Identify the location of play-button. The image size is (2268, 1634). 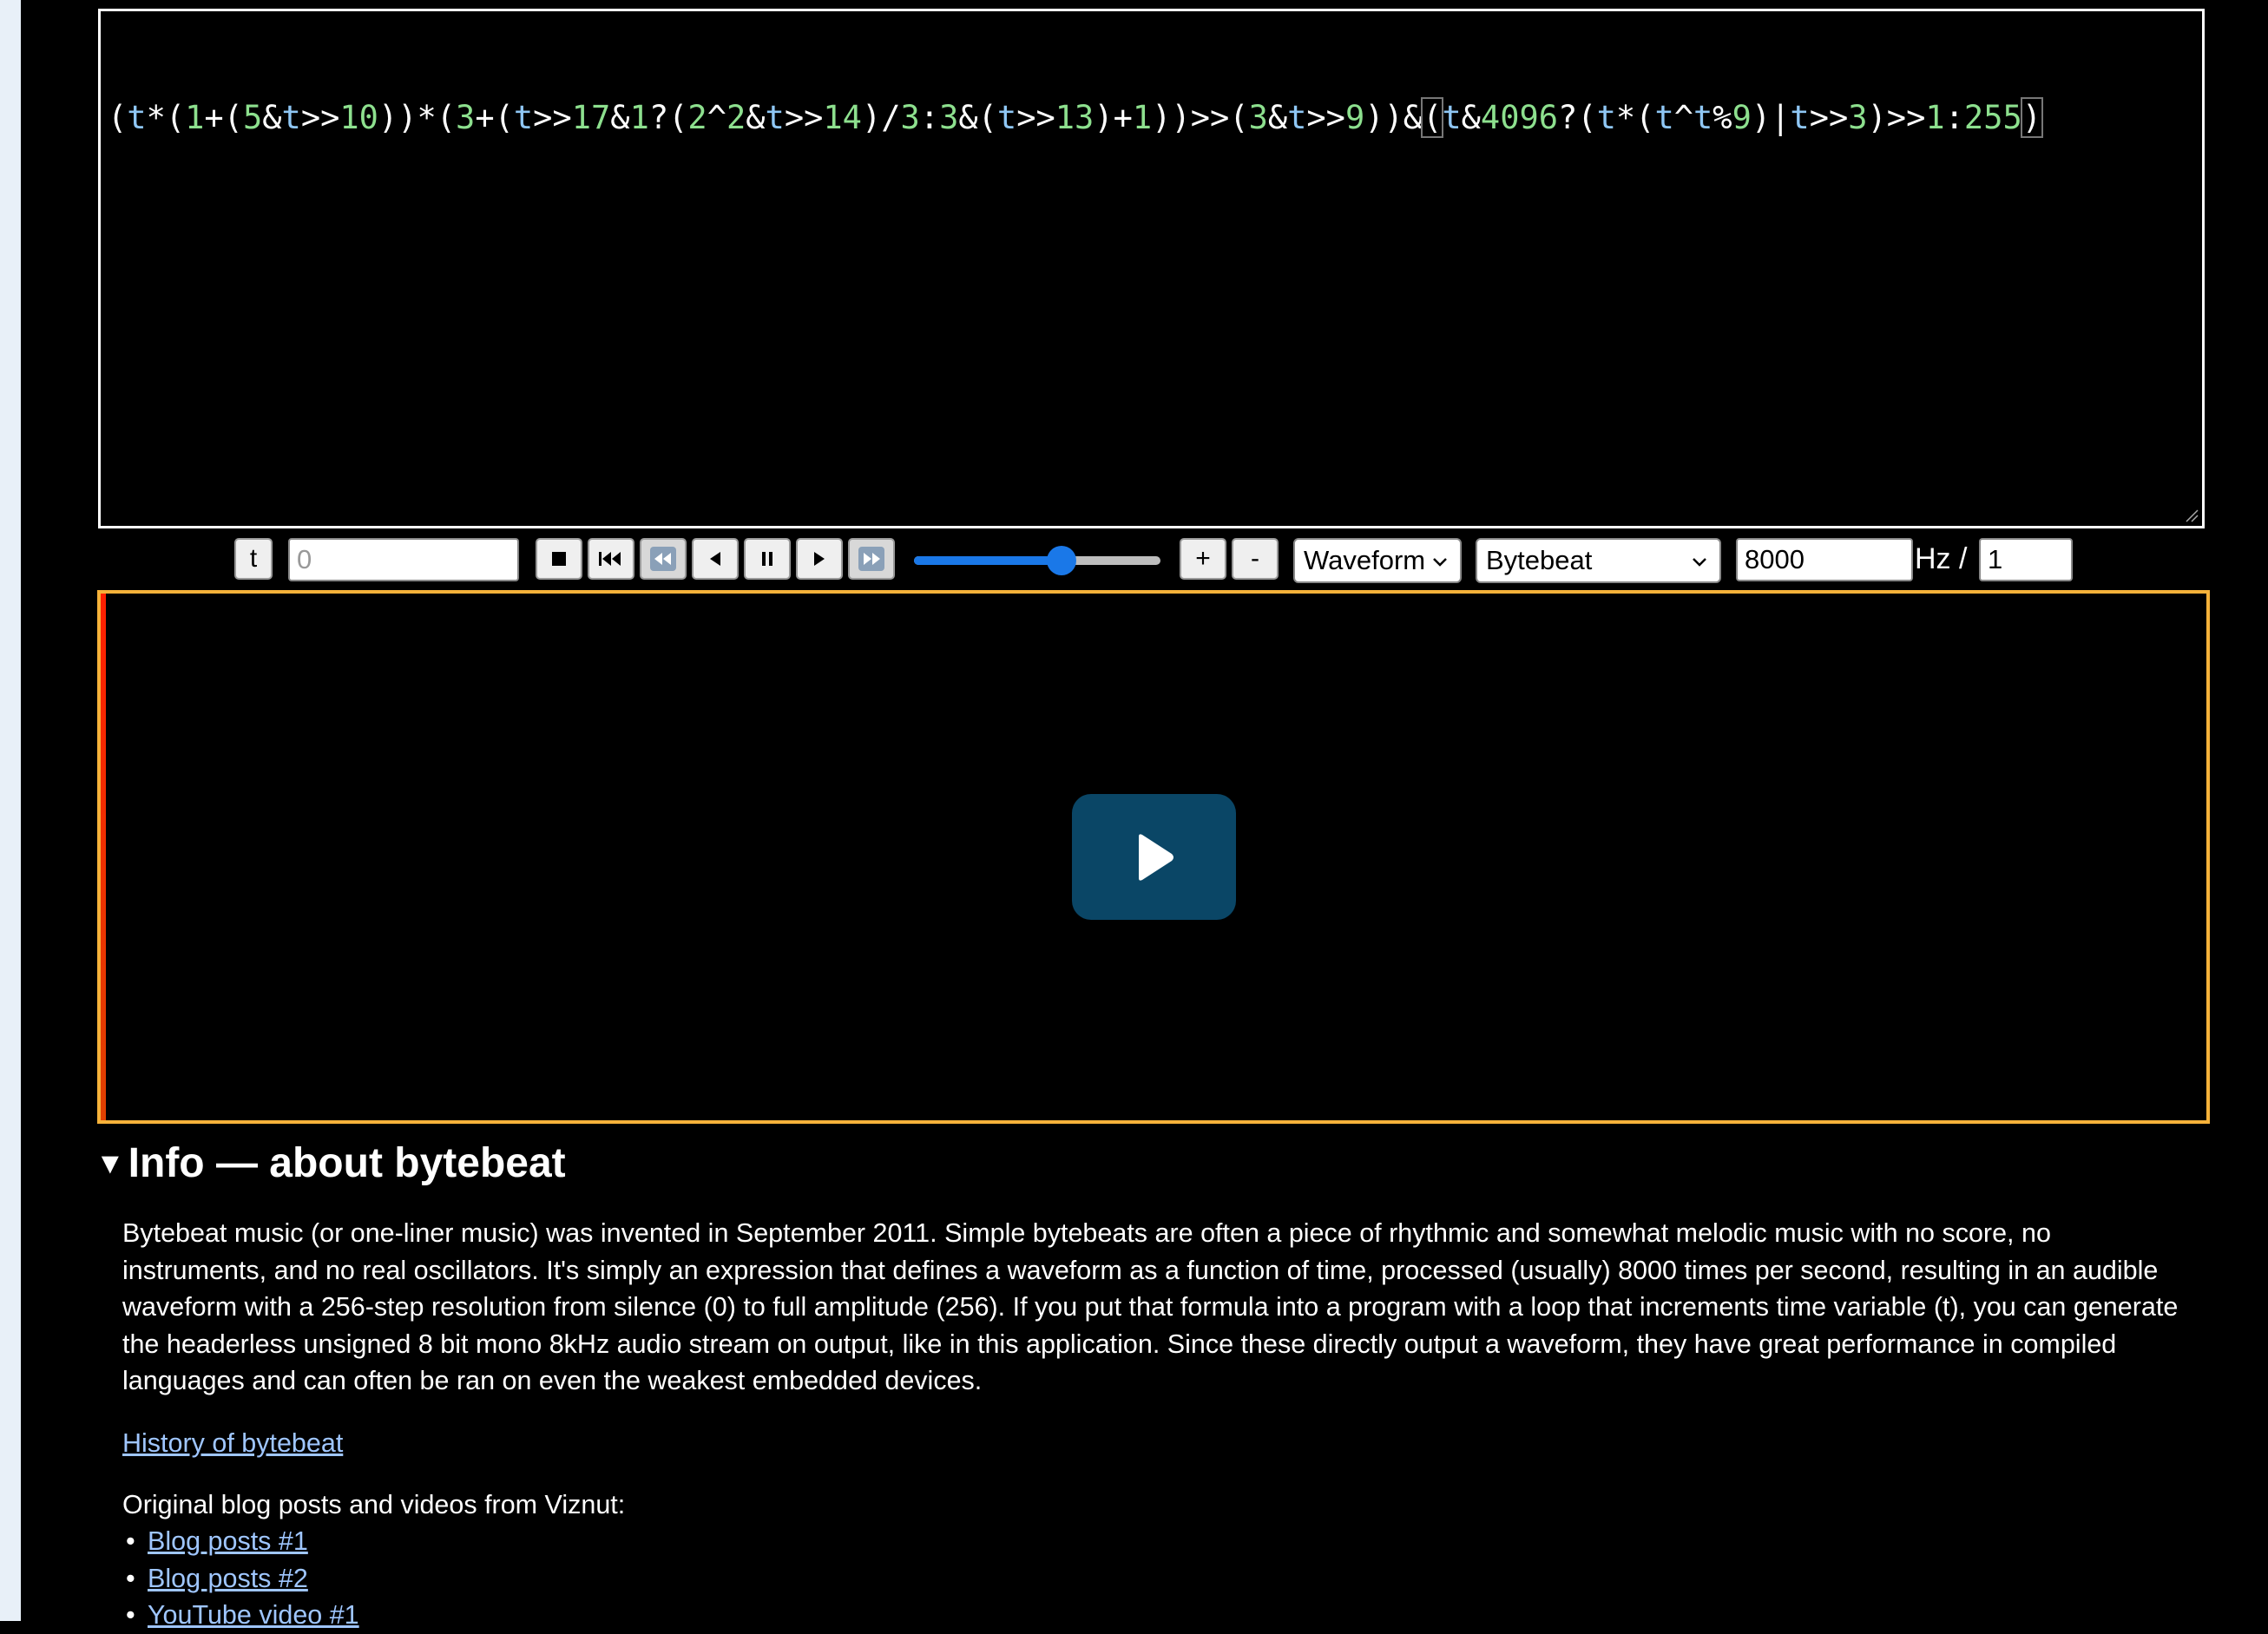
(819, 559).